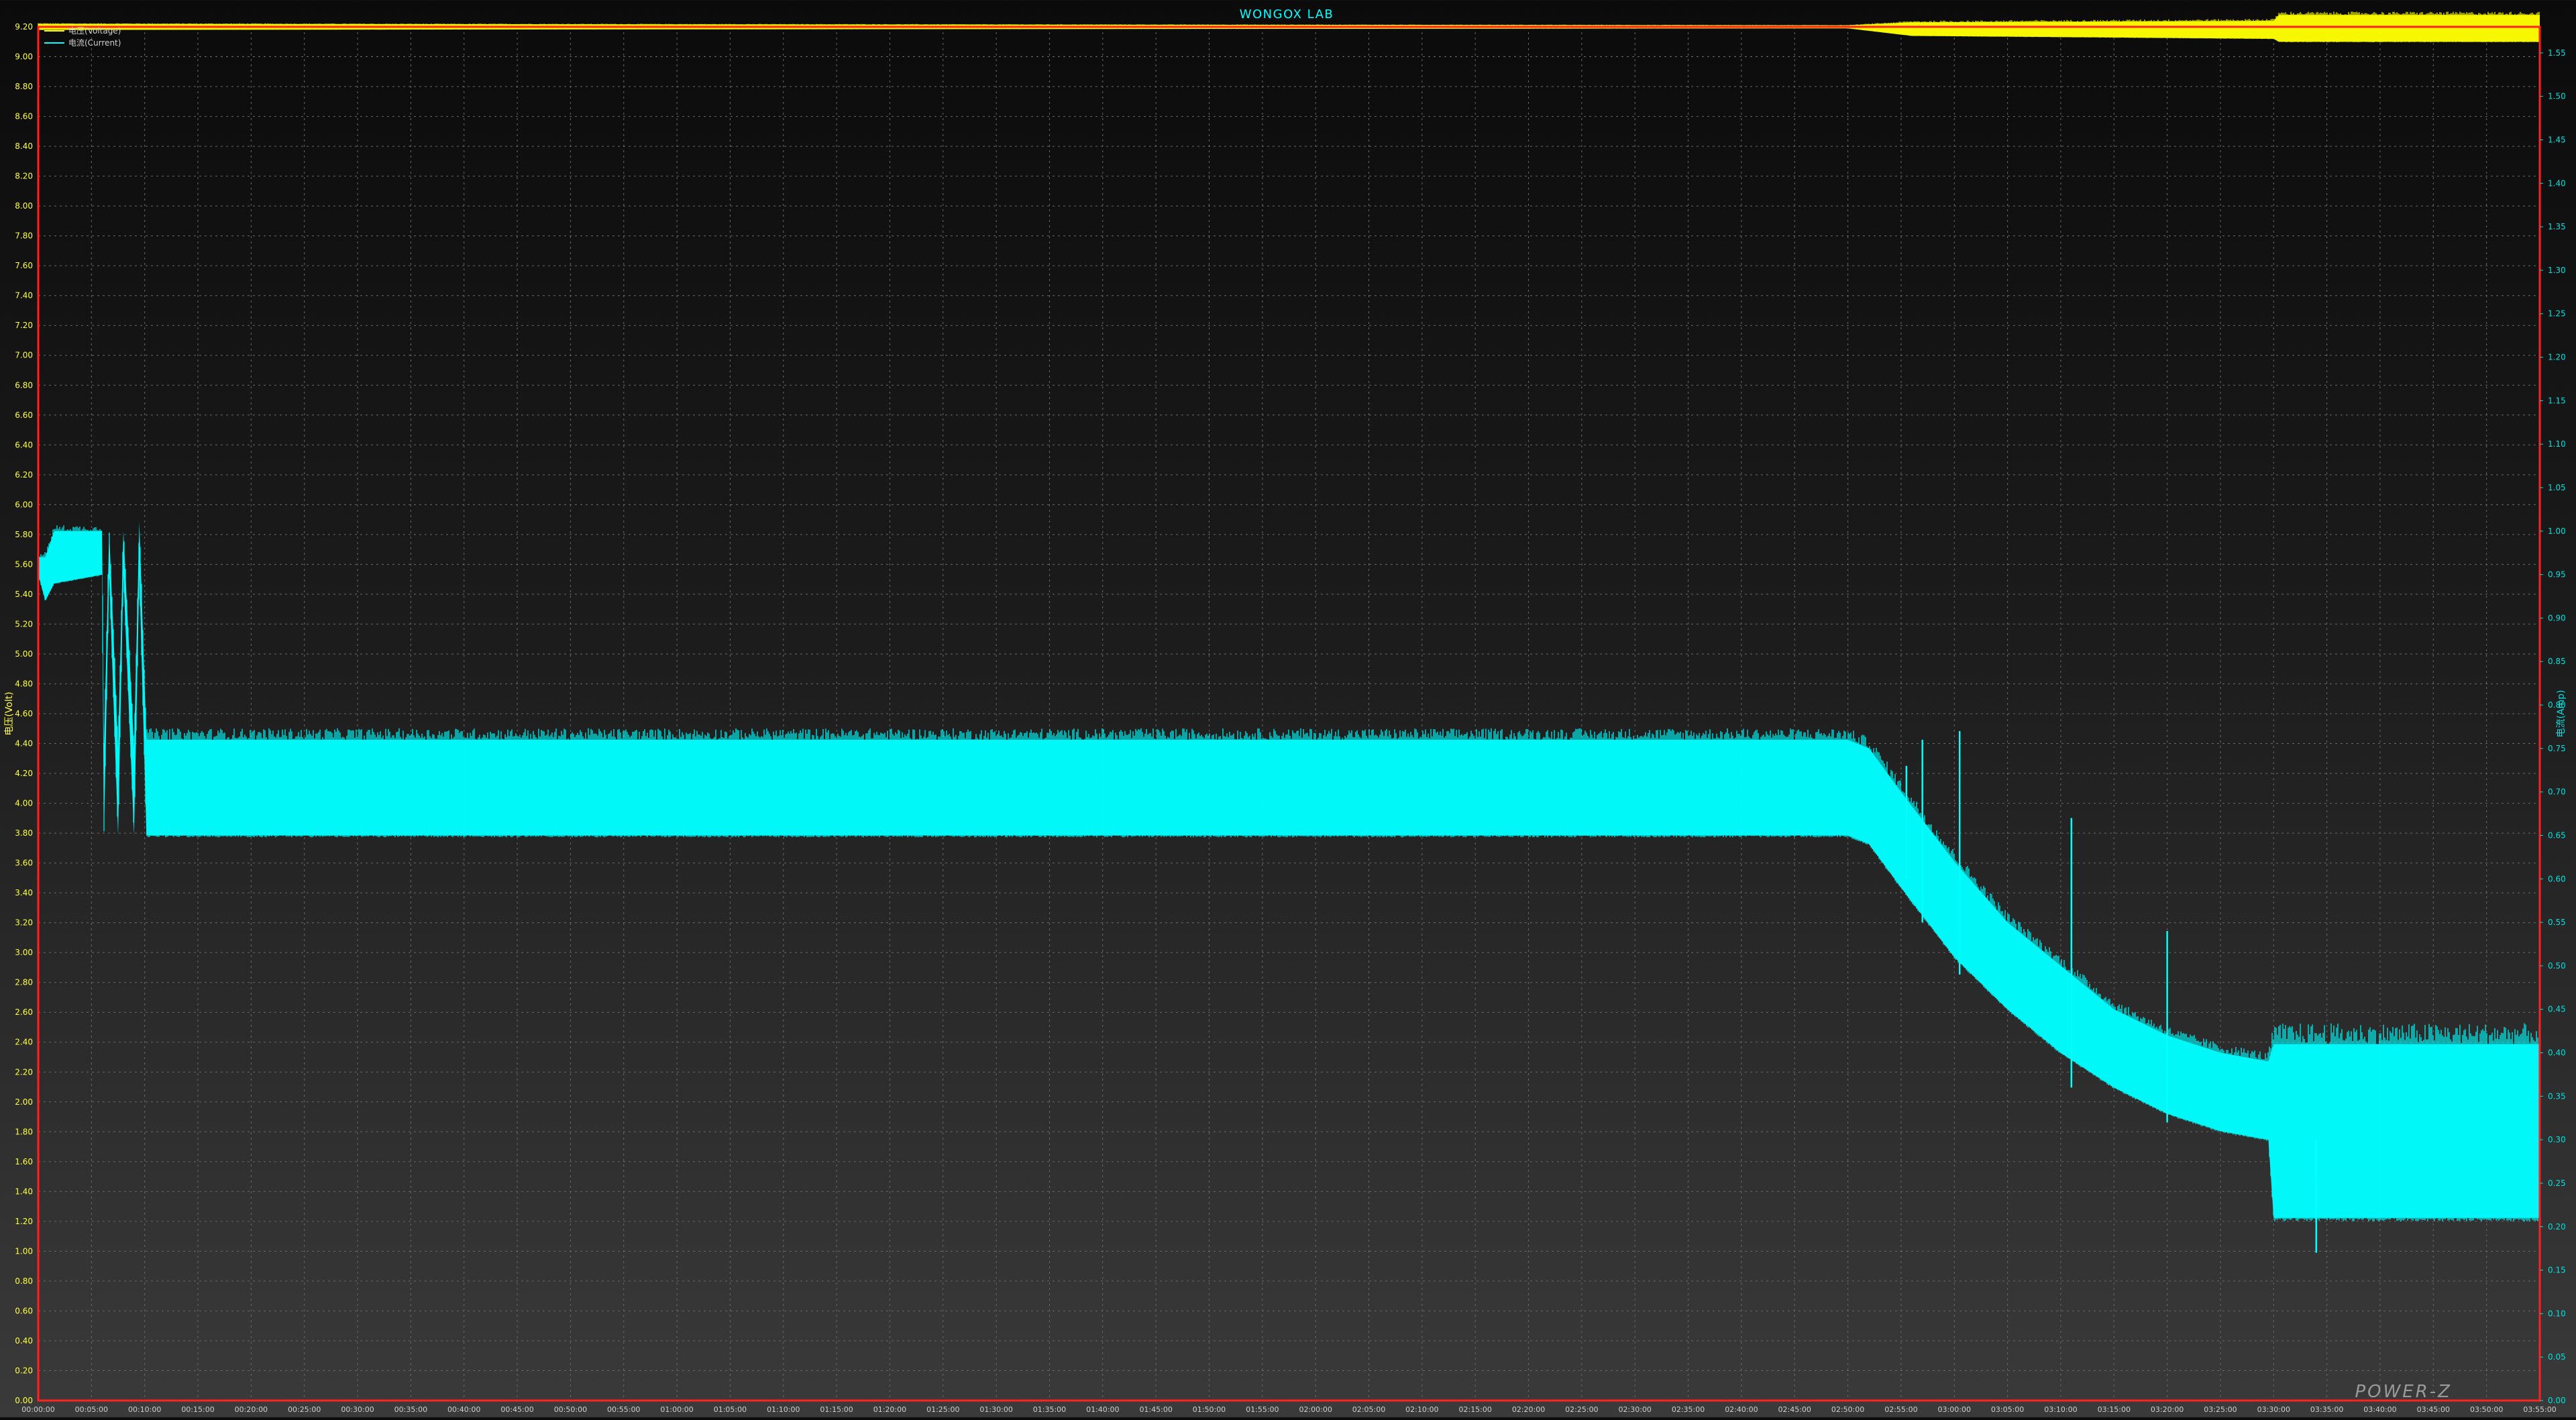  What do you see at coordinates (24, 236) in the screenshot?
I see `y-left-tick-label: 7.80` at bounding box center [24, 236].